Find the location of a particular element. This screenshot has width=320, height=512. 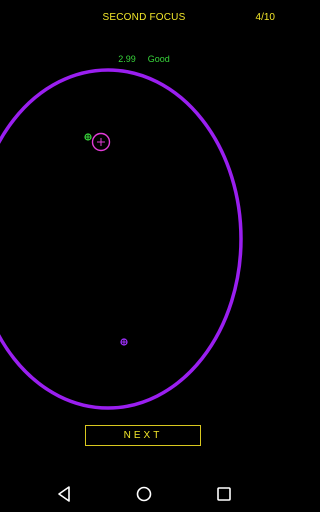

circle-home-icon is located at coordinates (144, 494).